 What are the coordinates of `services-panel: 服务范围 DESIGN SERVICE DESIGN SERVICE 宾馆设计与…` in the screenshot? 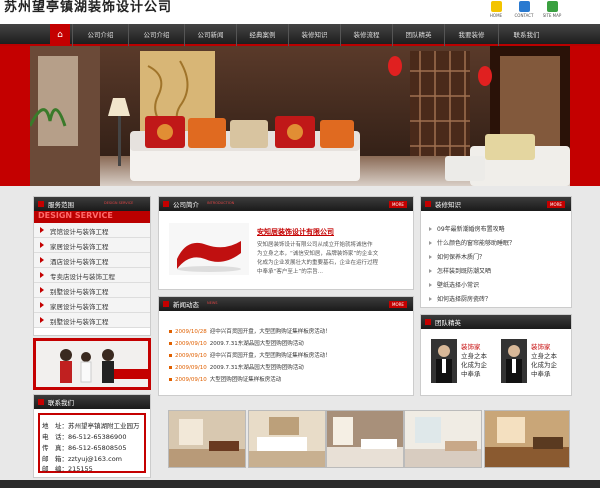 It's located at (92, 266).